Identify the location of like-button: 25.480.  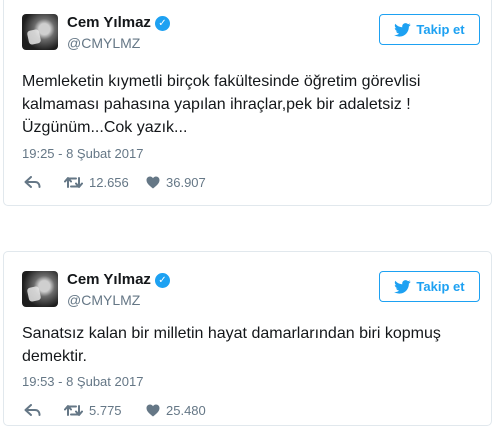
(176, 410).